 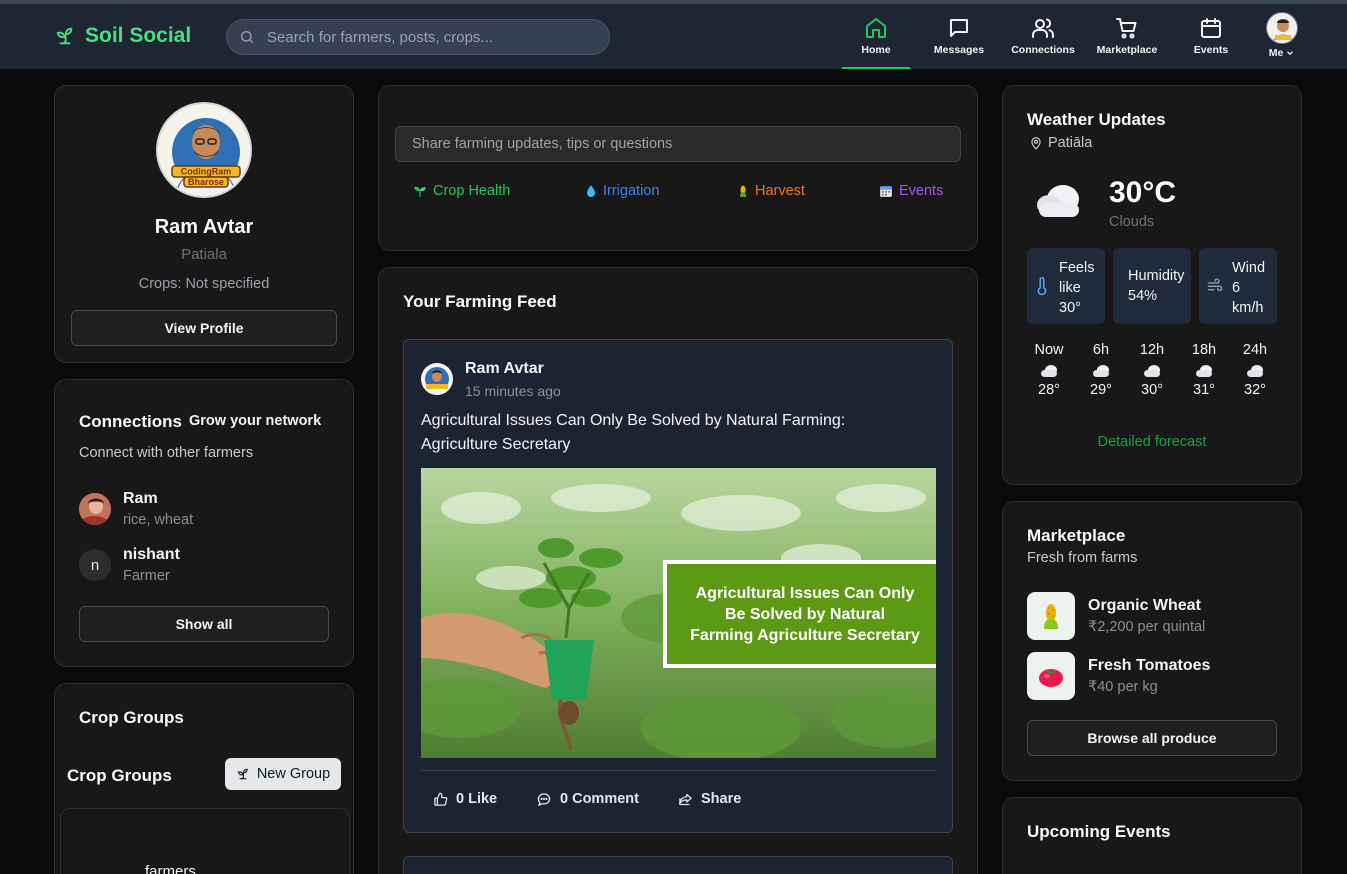 What do you see at coordinates (1156, 286) in the screenshot?
I see `humidity-text: Humidity 54%` at bounding box center [1156, 286].